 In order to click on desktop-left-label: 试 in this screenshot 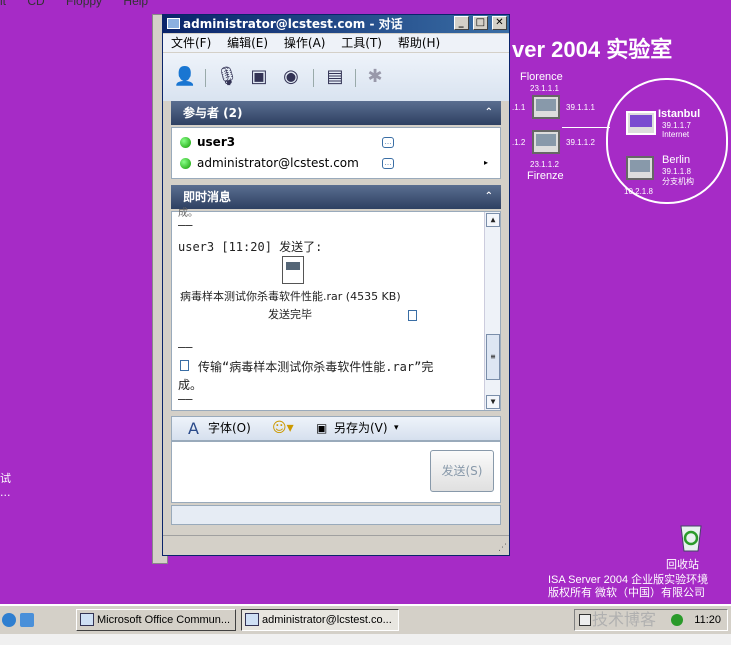, I will do `click(5, 478)`.